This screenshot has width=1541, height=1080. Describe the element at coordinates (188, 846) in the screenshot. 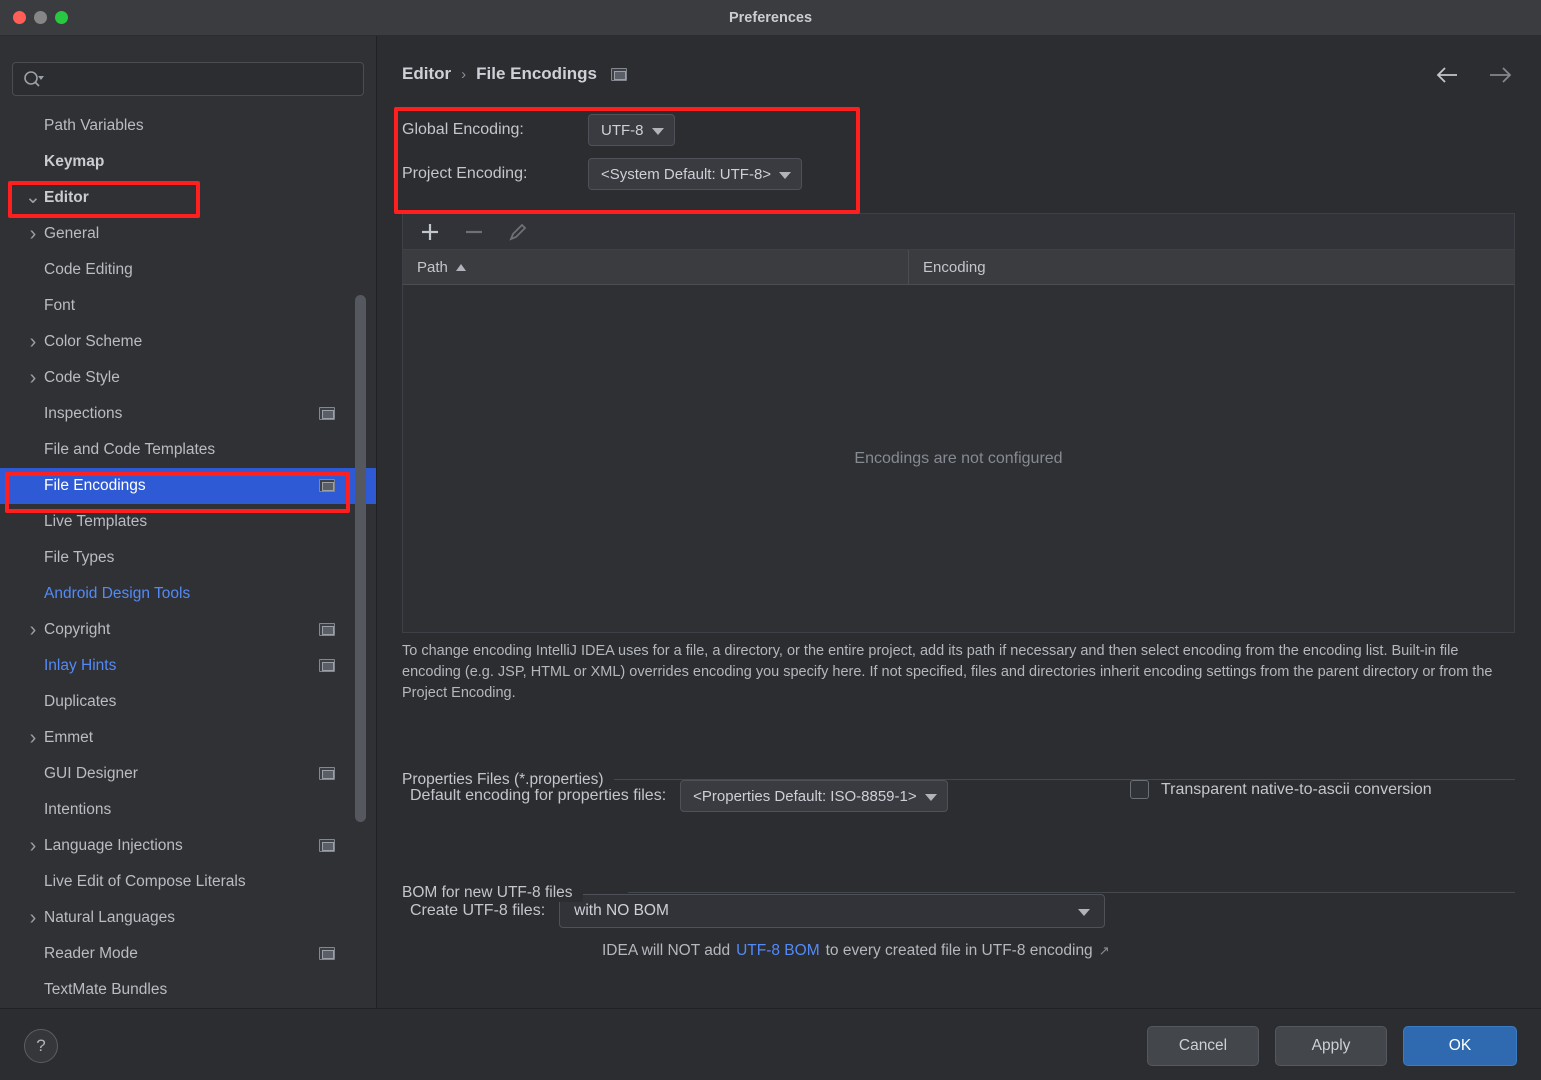

I see `sidebar-item-language-injections: › Language Injections` at that location.